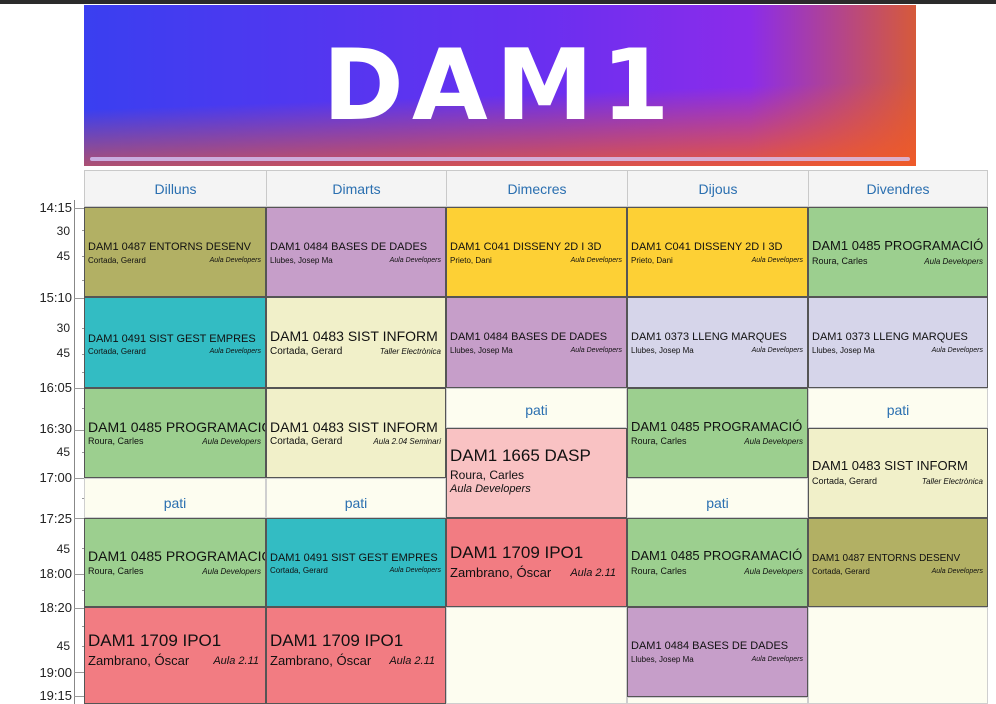 The image size is (996, 704). I want to click on header-dimarts: Dimarts, so click(356, 188).